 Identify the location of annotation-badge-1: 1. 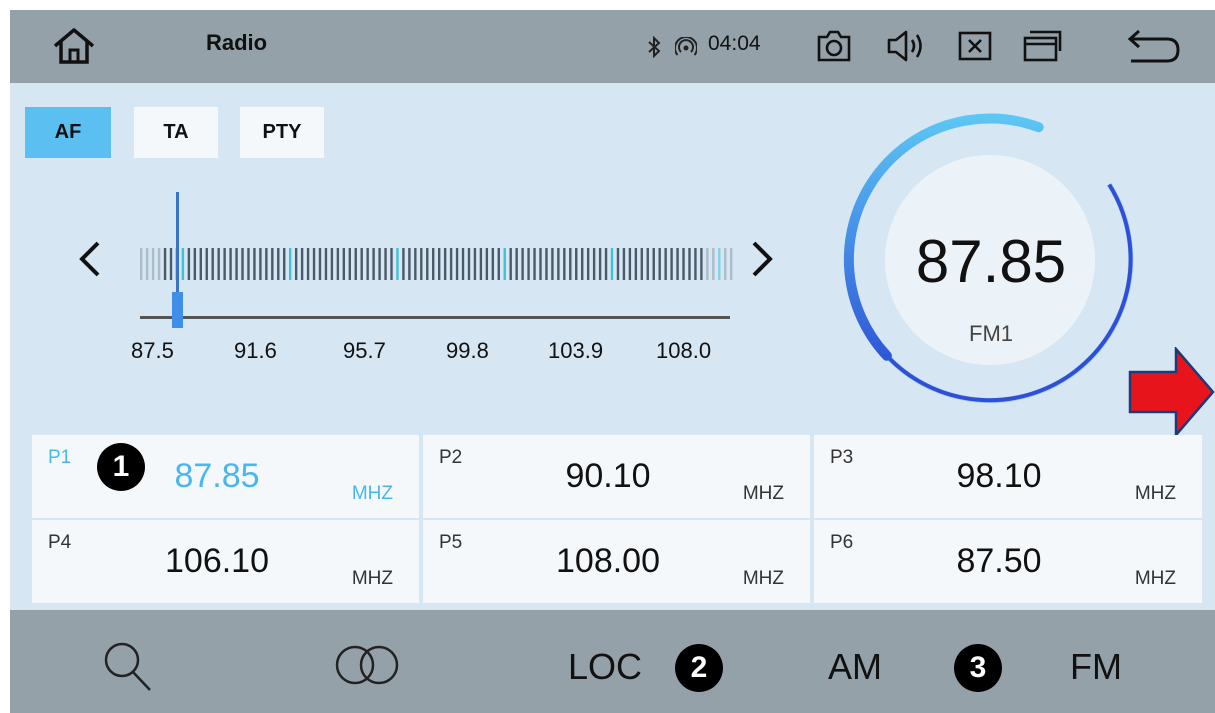
(121, 467).